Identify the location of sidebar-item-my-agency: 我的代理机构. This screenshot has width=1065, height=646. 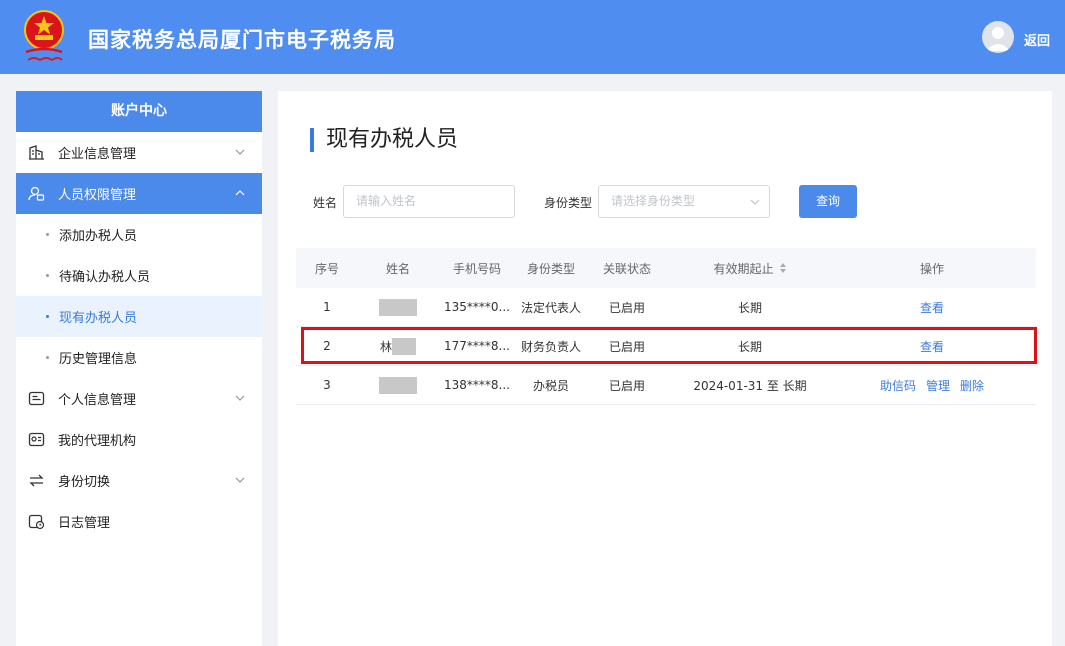
(139, 439).